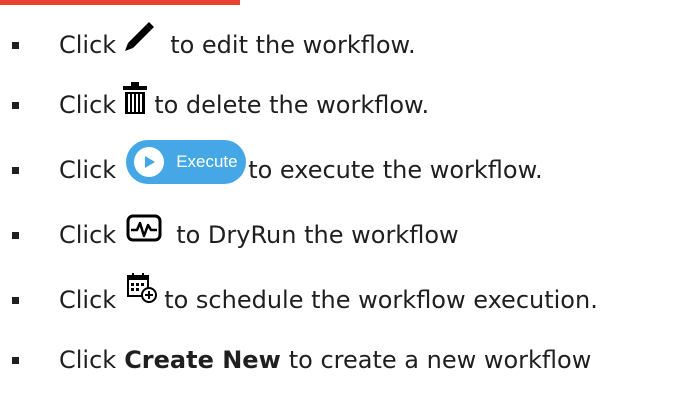 The width and height of the screenshot is (673, 399). What do you see at coordinates (149, 162) in the screenshot?
I see `play-icon` at bounding box center [149, 162].